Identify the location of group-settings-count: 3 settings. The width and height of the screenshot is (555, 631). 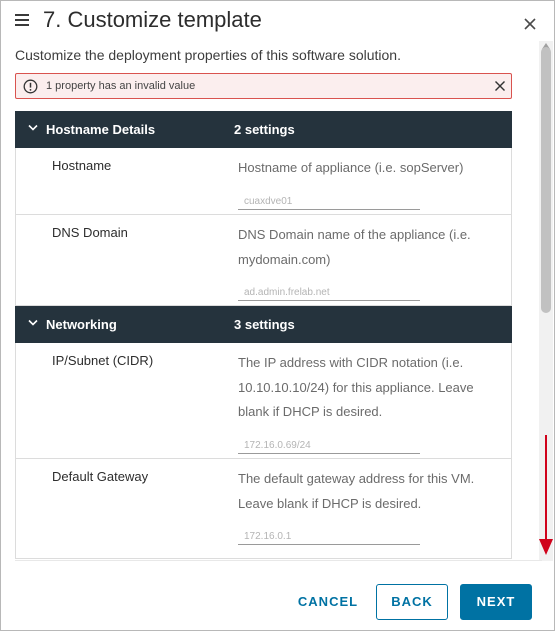
(264, 324).